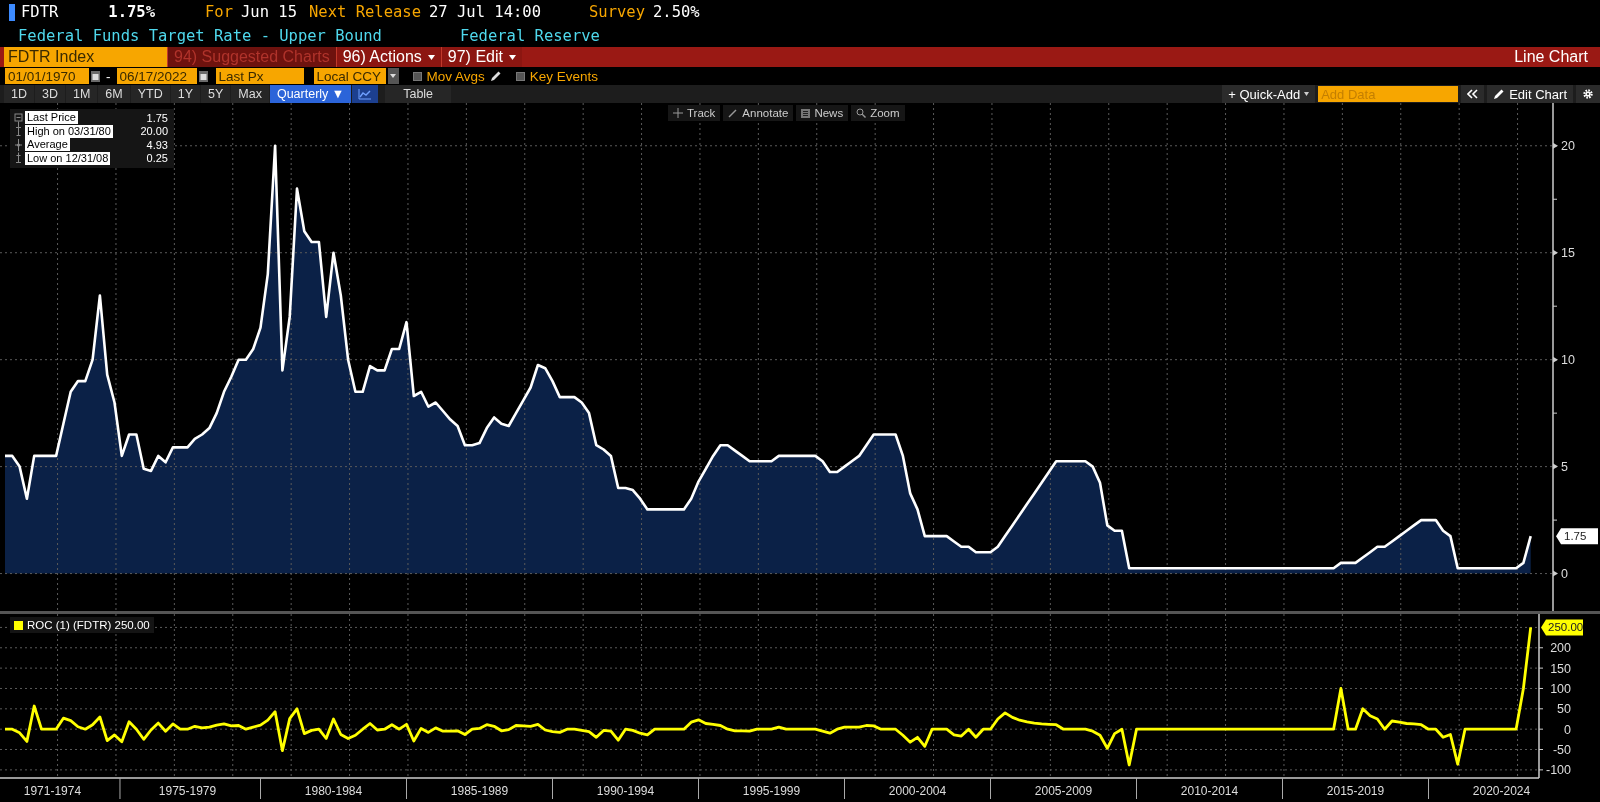  Describe the element at coordinates (1560, 668) in the screenshot. I see `axis-label: 150` at that location.